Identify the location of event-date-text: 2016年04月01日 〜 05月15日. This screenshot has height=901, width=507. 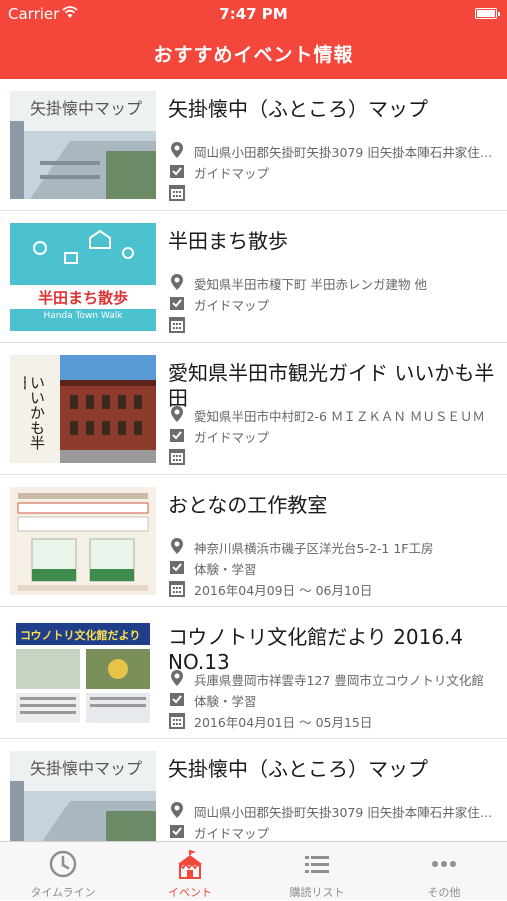
(283, 722).